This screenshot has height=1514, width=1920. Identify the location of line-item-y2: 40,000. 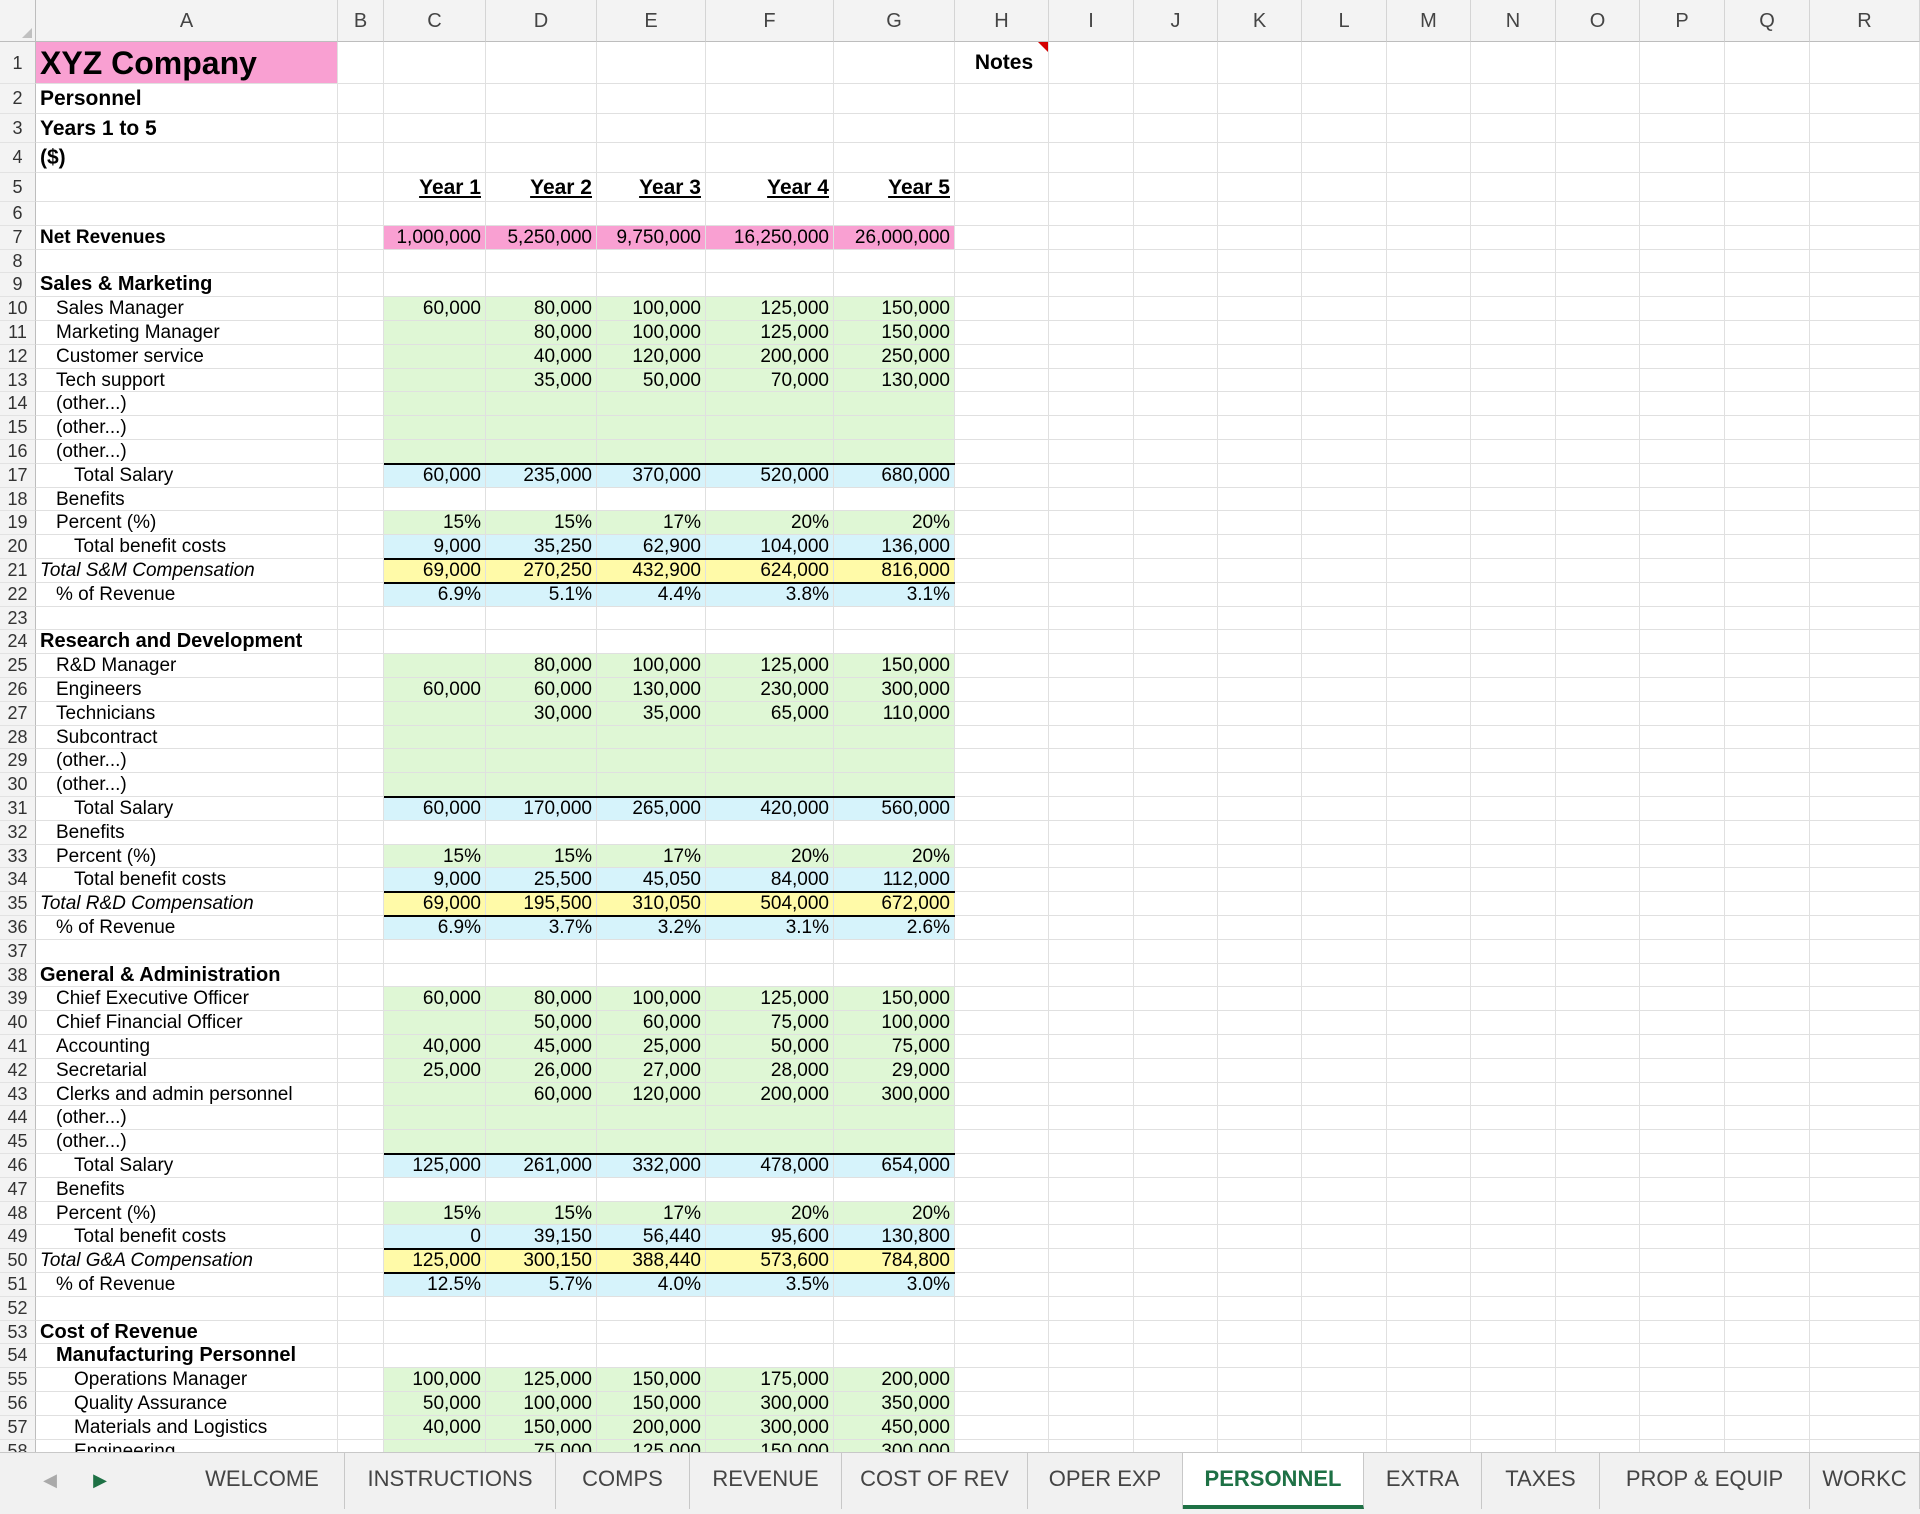
(541, 357).